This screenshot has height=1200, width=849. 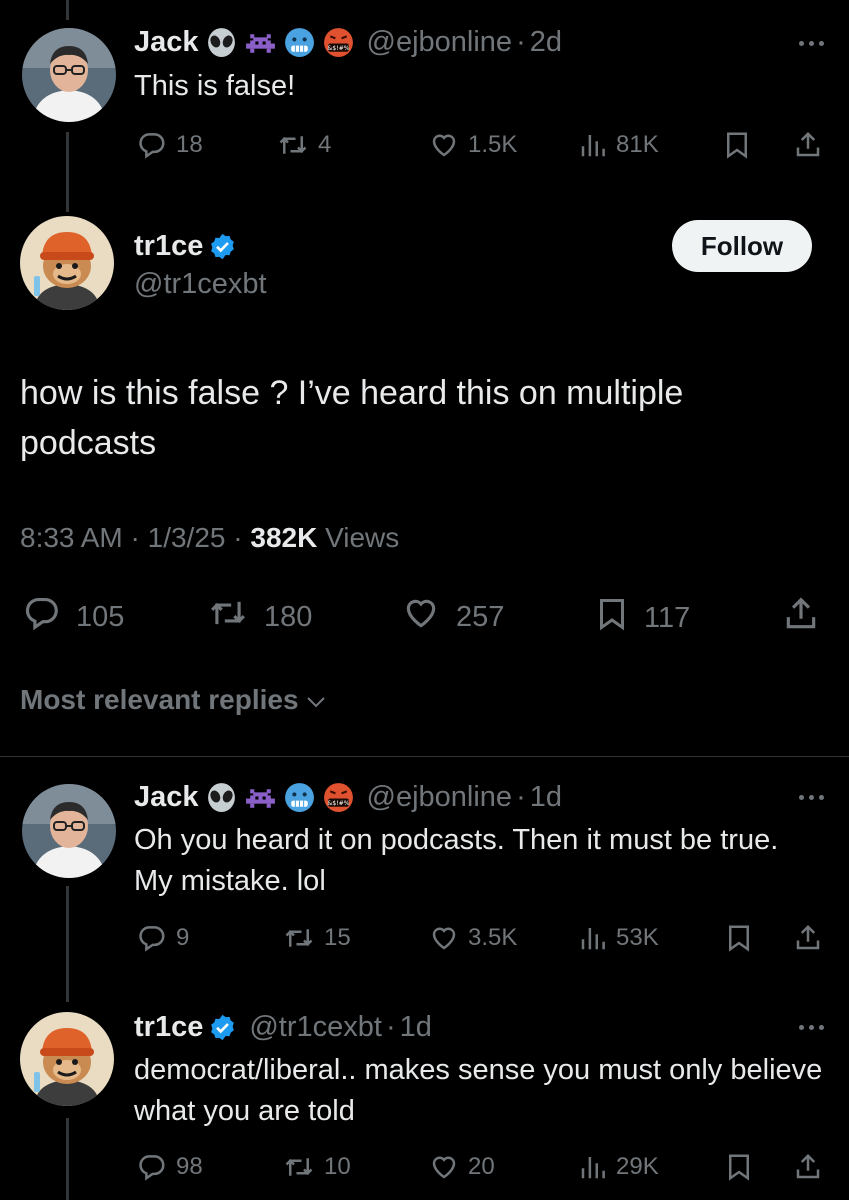 I want to click on reply1-time: 1d, so click(x=546, y=797).